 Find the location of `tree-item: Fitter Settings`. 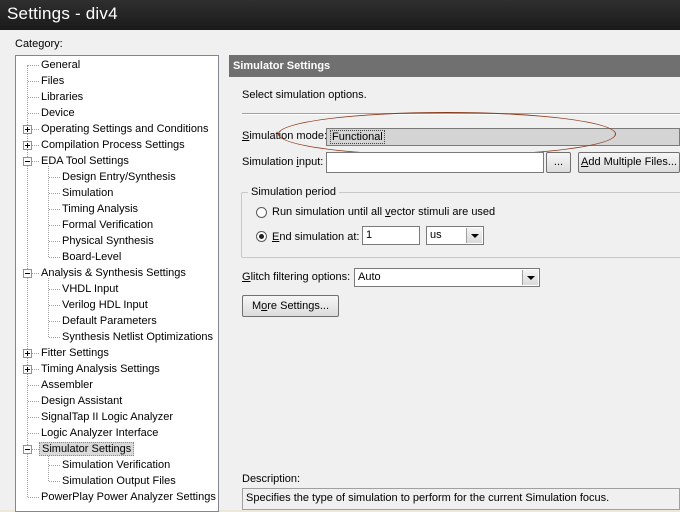

tree-item: Fitter Settings is located at coordinates (75, 353).